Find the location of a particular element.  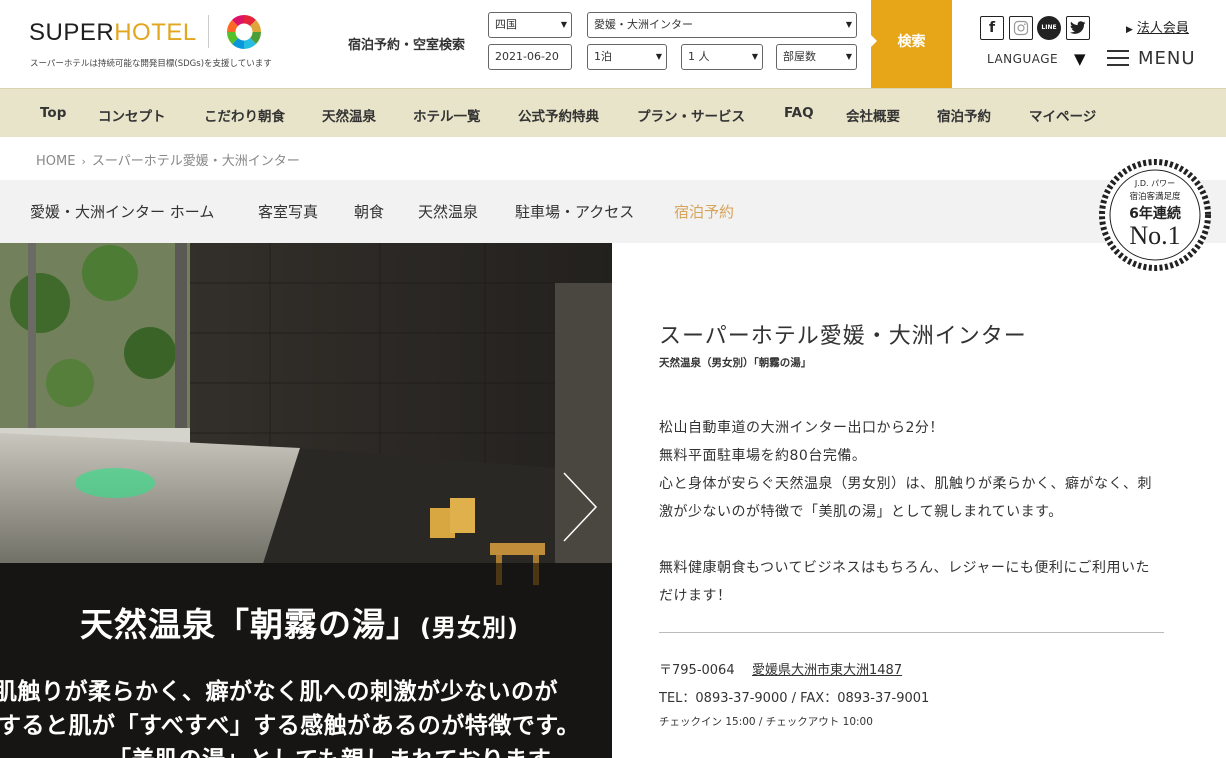

award-text: J.D. パワー 宿泊客満足度 6年連続 No.1 is located at coordinates (1155, 214).